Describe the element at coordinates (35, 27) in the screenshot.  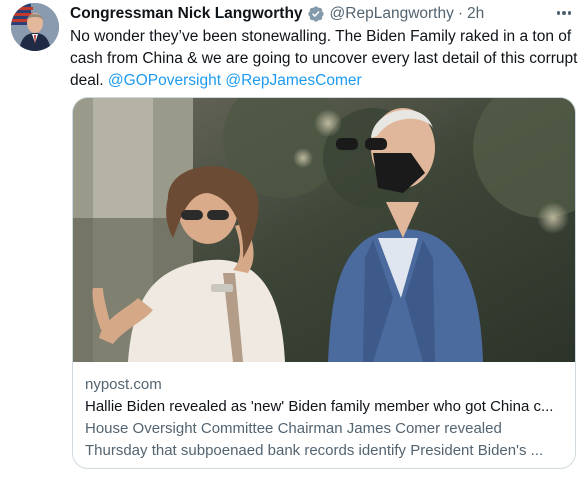
I see `avatar` at that location.